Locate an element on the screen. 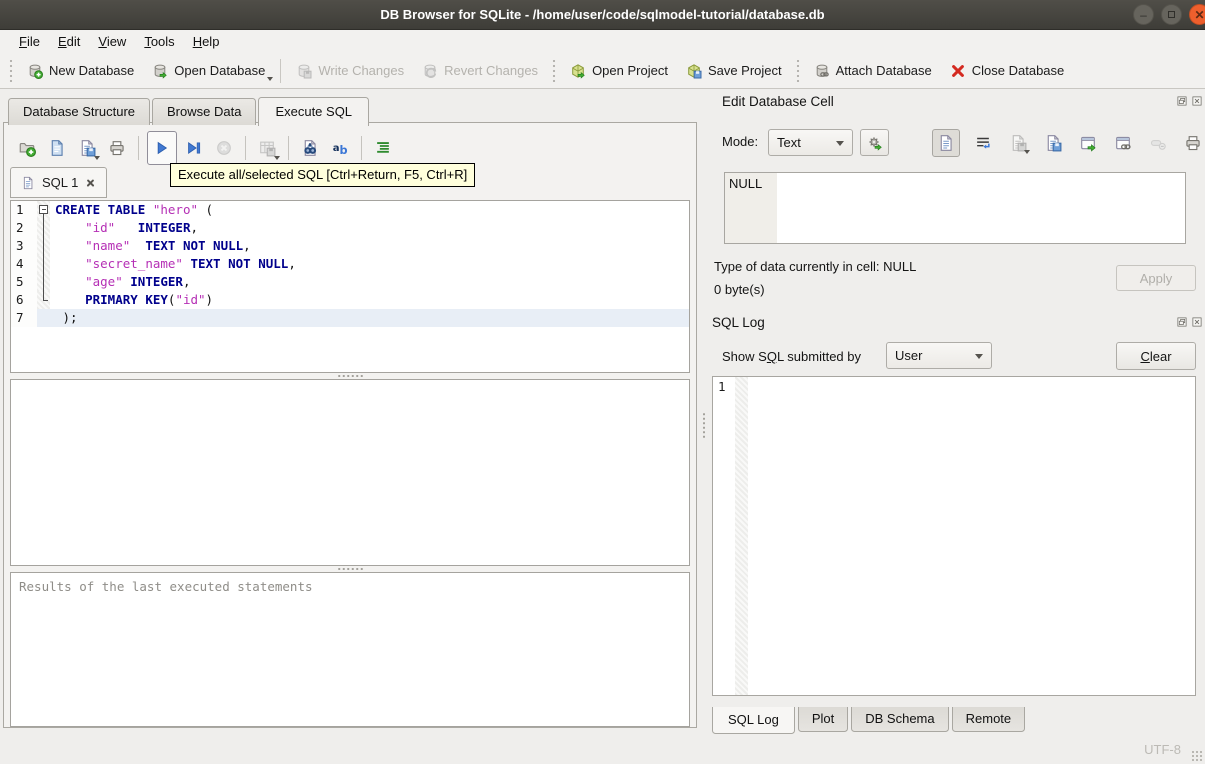  word-wrap-icon is located at coordinates (983, 143).